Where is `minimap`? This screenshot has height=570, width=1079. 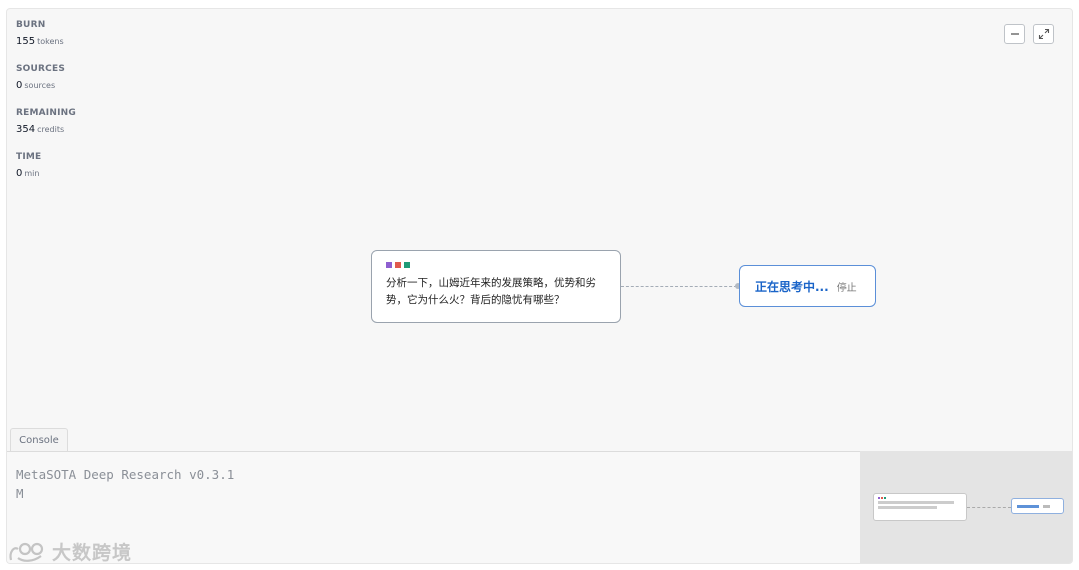
minimap is located at coordinates (966, 507).